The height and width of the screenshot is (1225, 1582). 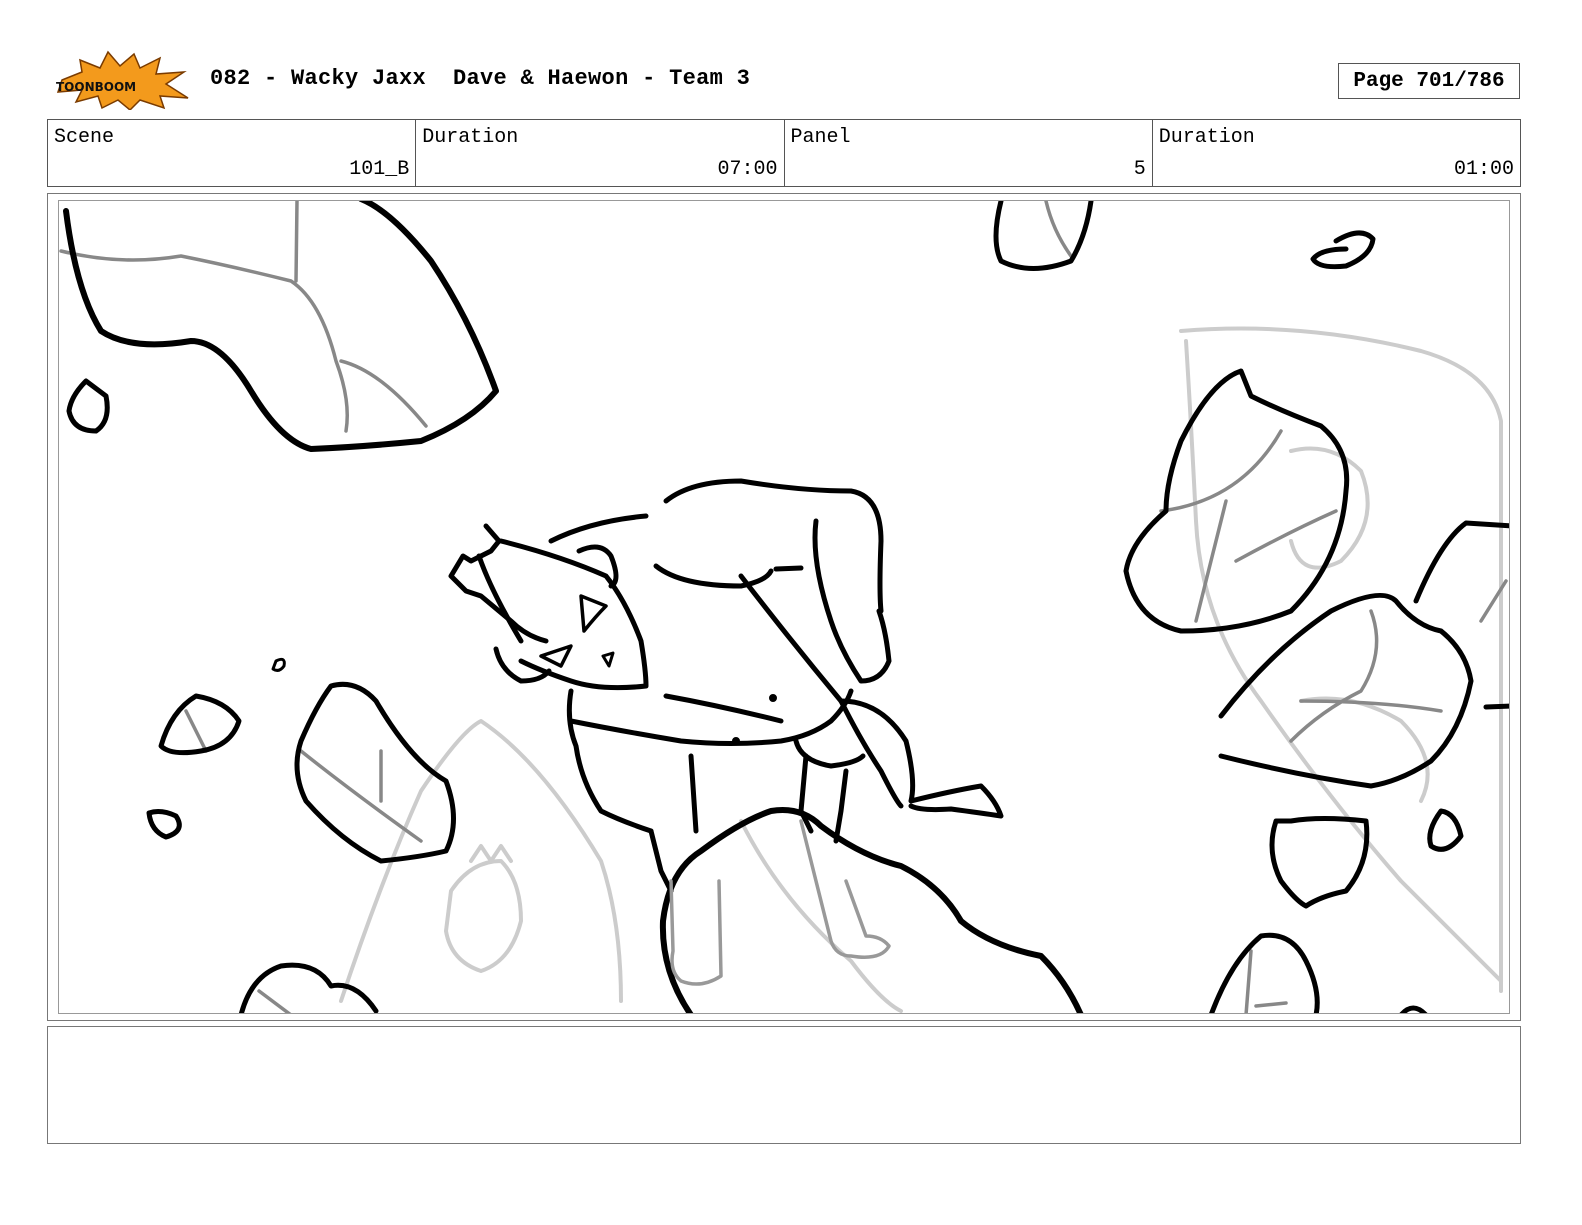 I want to click on scene-cell: Scene 101_B, so click(x=232, y=153).